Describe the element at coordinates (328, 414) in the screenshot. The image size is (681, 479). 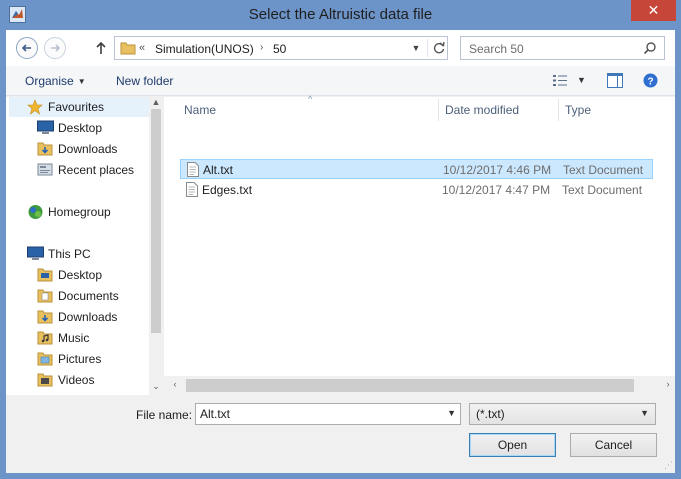
I see `file-name-input: Alt.txt ▼` at that location.